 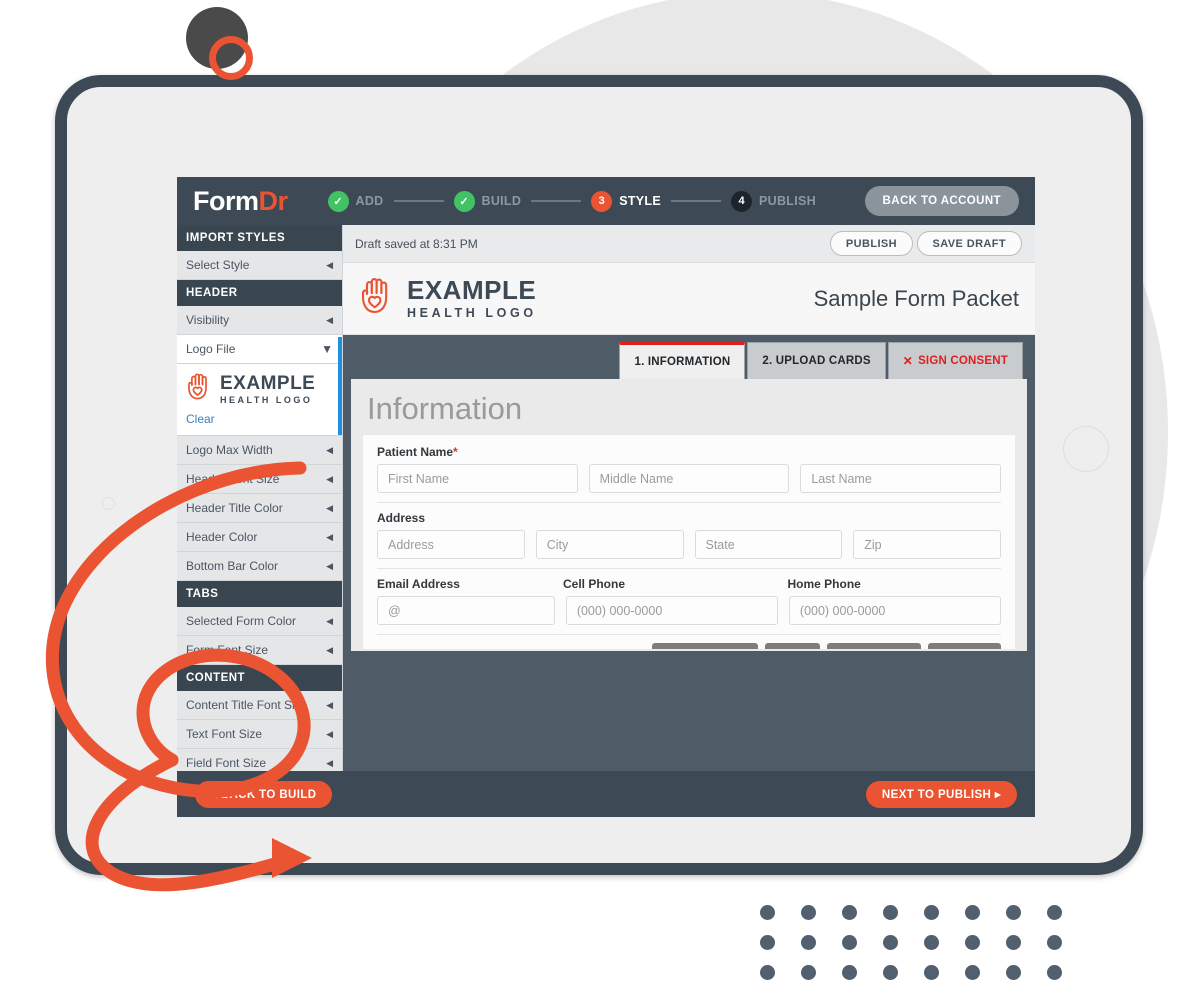 I want to click on step-label-publish: PUBLISH, so click(x=787, y=201).